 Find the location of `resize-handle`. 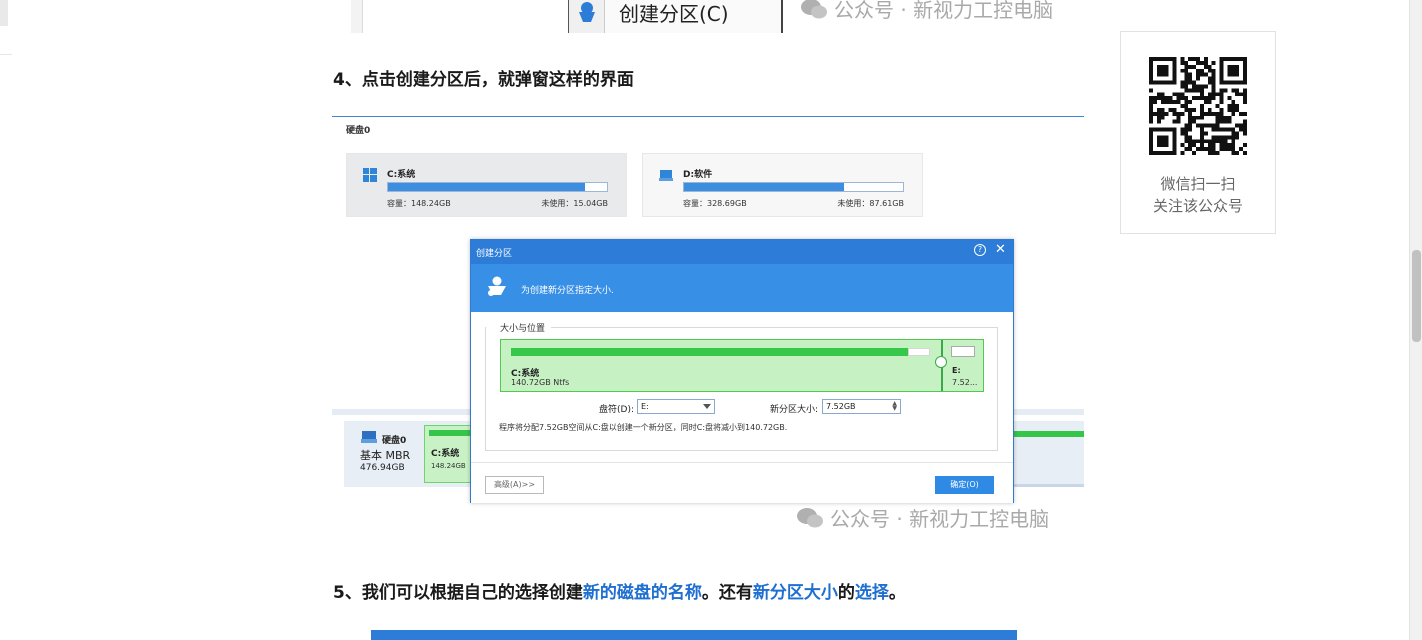

resize-handle is located at coordinates (941, 362).